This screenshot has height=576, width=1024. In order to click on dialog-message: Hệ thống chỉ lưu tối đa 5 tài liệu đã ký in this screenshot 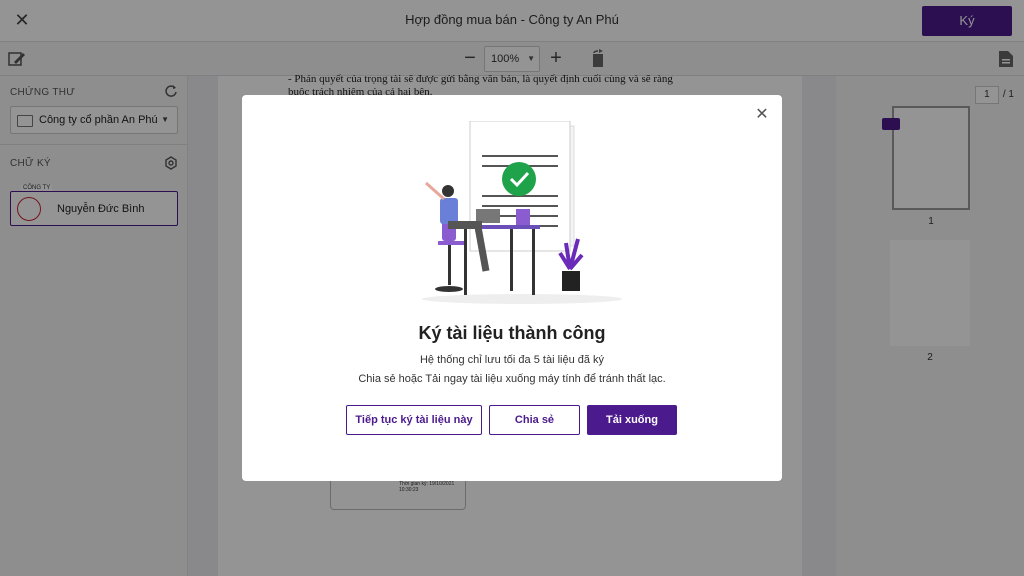, I will do `click(512, 360)`.